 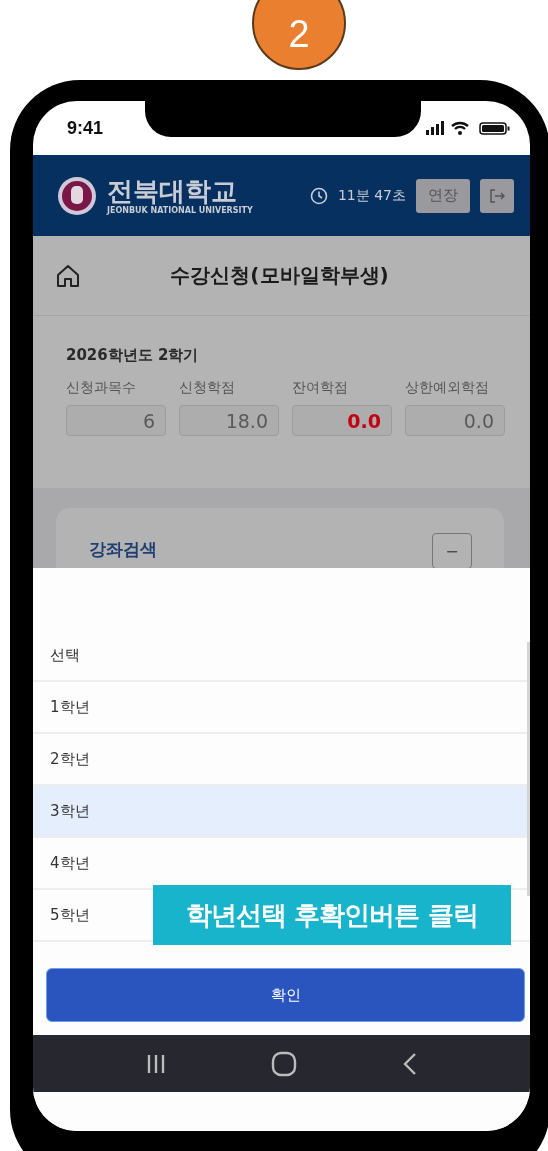 I want to click on summary-label: 잔여학점, so click(x=320, y=388).